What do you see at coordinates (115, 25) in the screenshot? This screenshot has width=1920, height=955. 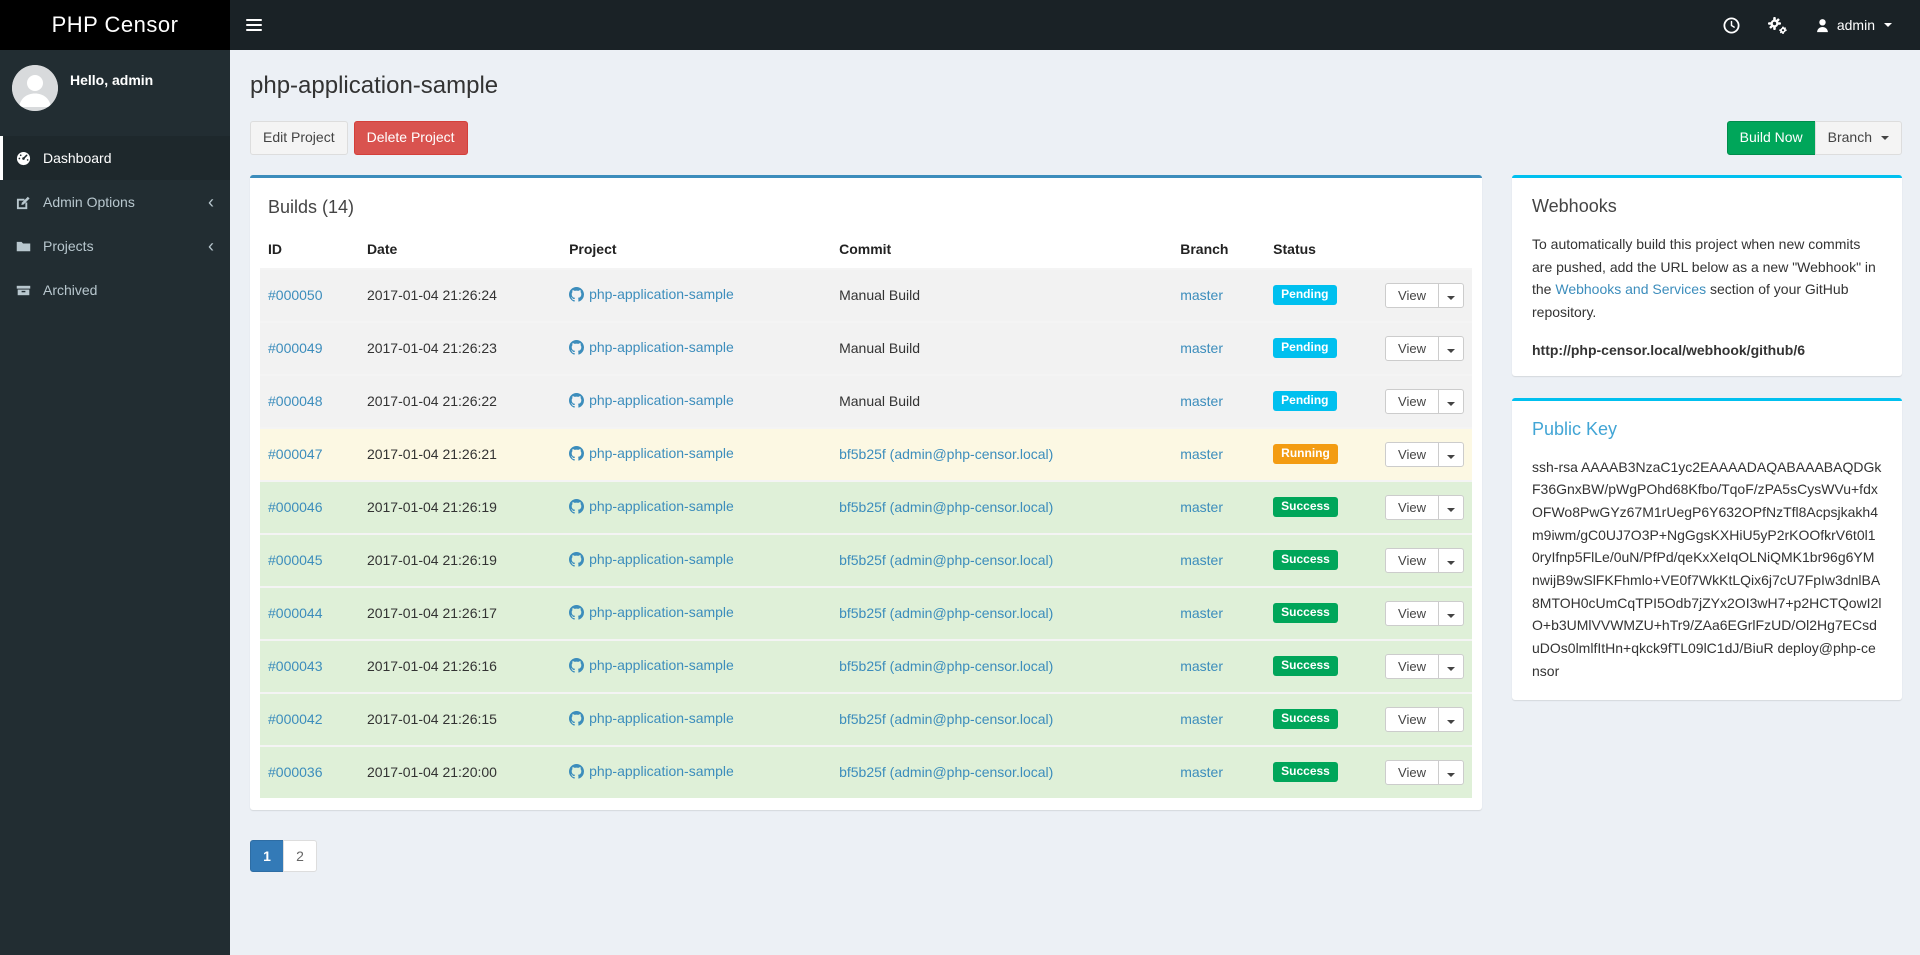 I see `brand-logo: PHP Censor` at bounding box center [115, 25].